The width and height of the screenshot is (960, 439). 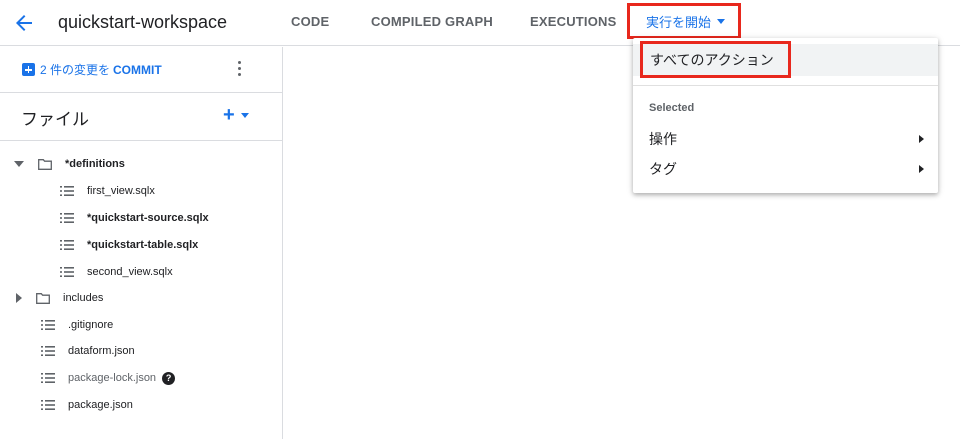 I want to click on tree-item-label: *quickstart-table.sqlx, so click(x=143, y=245).